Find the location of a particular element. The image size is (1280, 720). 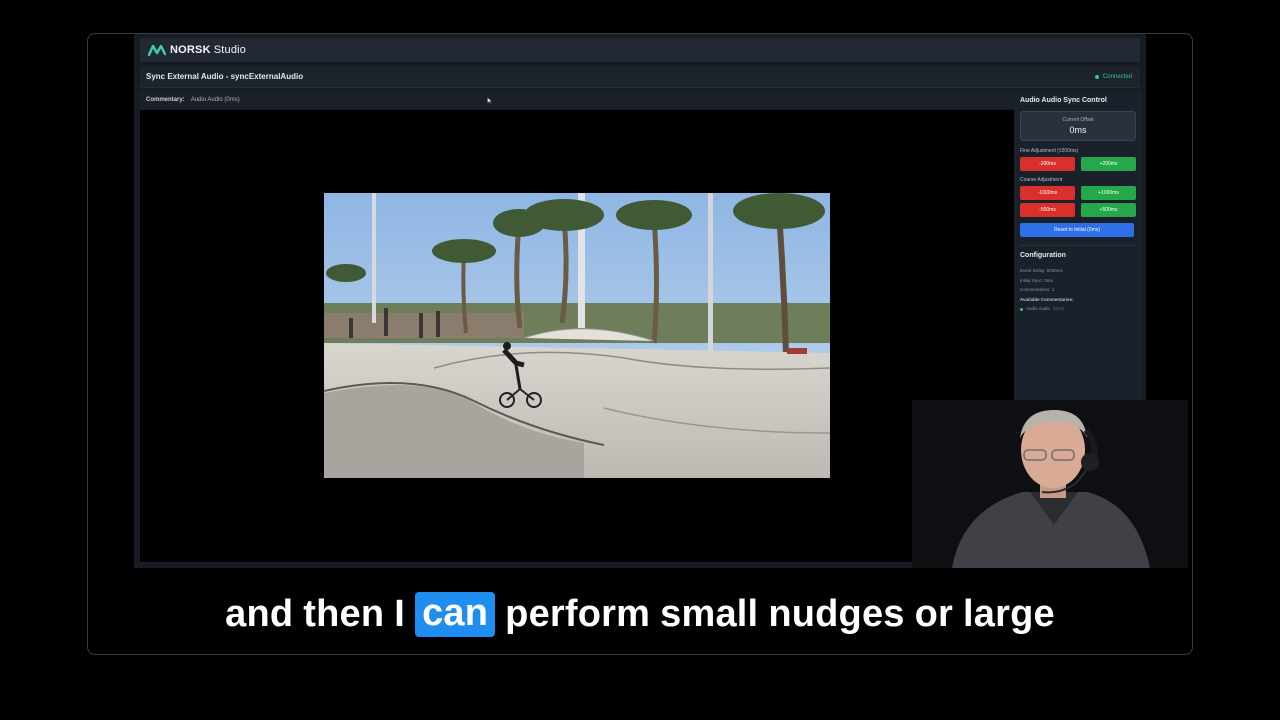

mouse-cursor-icon is located at coordinates (489, 100).